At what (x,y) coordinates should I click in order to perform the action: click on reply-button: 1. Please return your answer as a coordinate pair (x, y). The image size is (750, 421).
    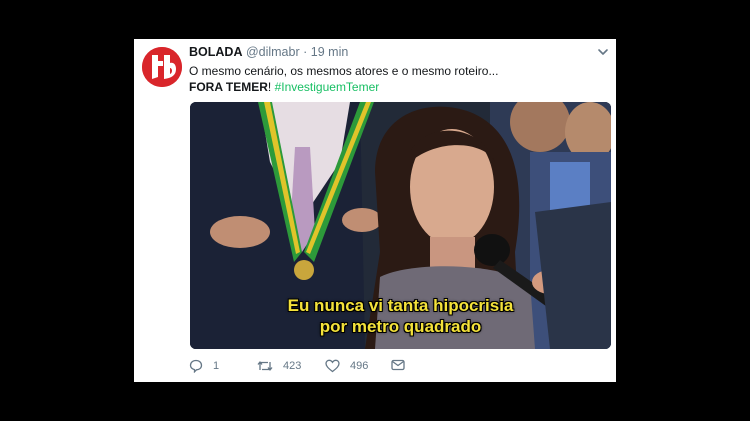
    Looking at the image, I should click on (204, 366).